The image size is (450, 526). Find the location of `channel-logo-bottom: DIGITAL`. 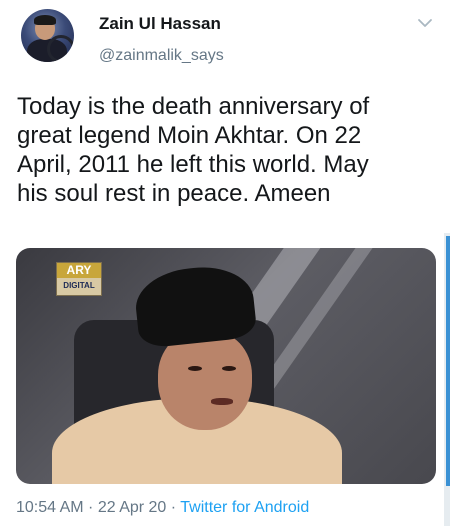

channel-logo-bottom: DIGITAL is located at coordinates (79, 285).